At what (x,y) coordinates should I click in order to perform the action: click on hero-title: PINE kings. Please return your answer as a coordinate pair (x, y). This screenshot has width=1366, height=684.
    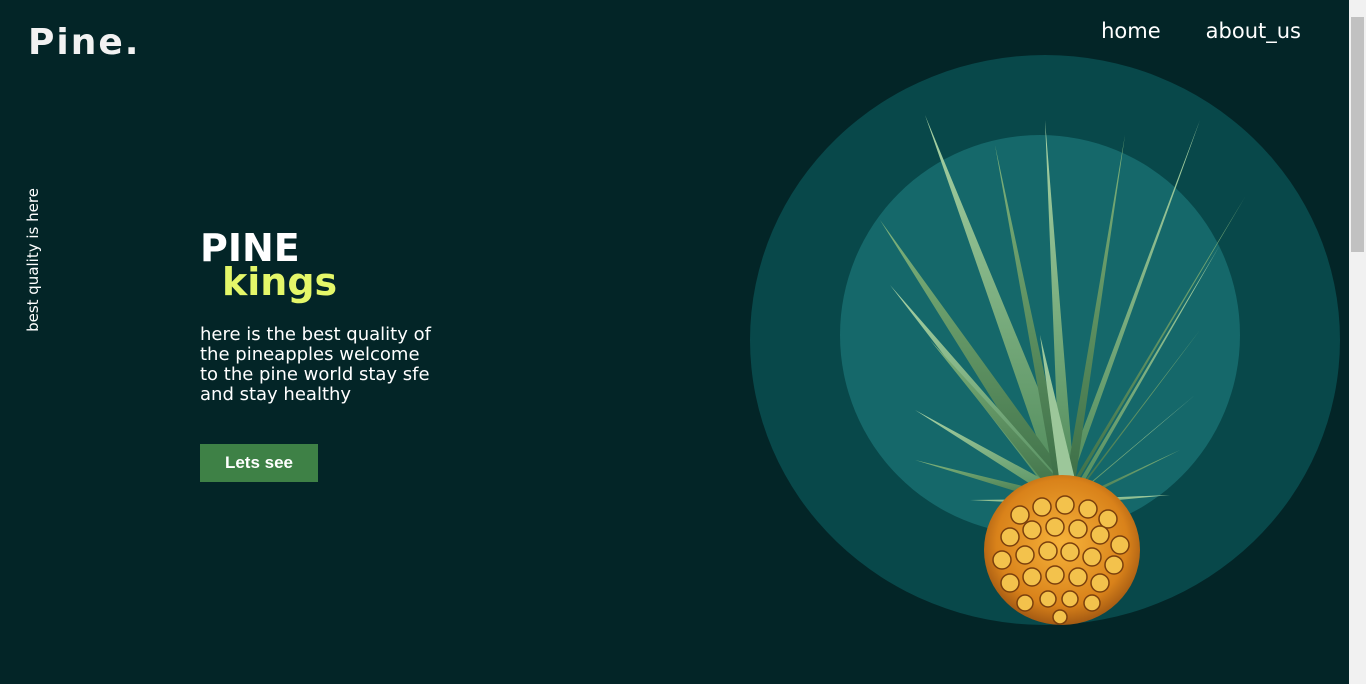
    Looking at the image, I should click on (268, 265).